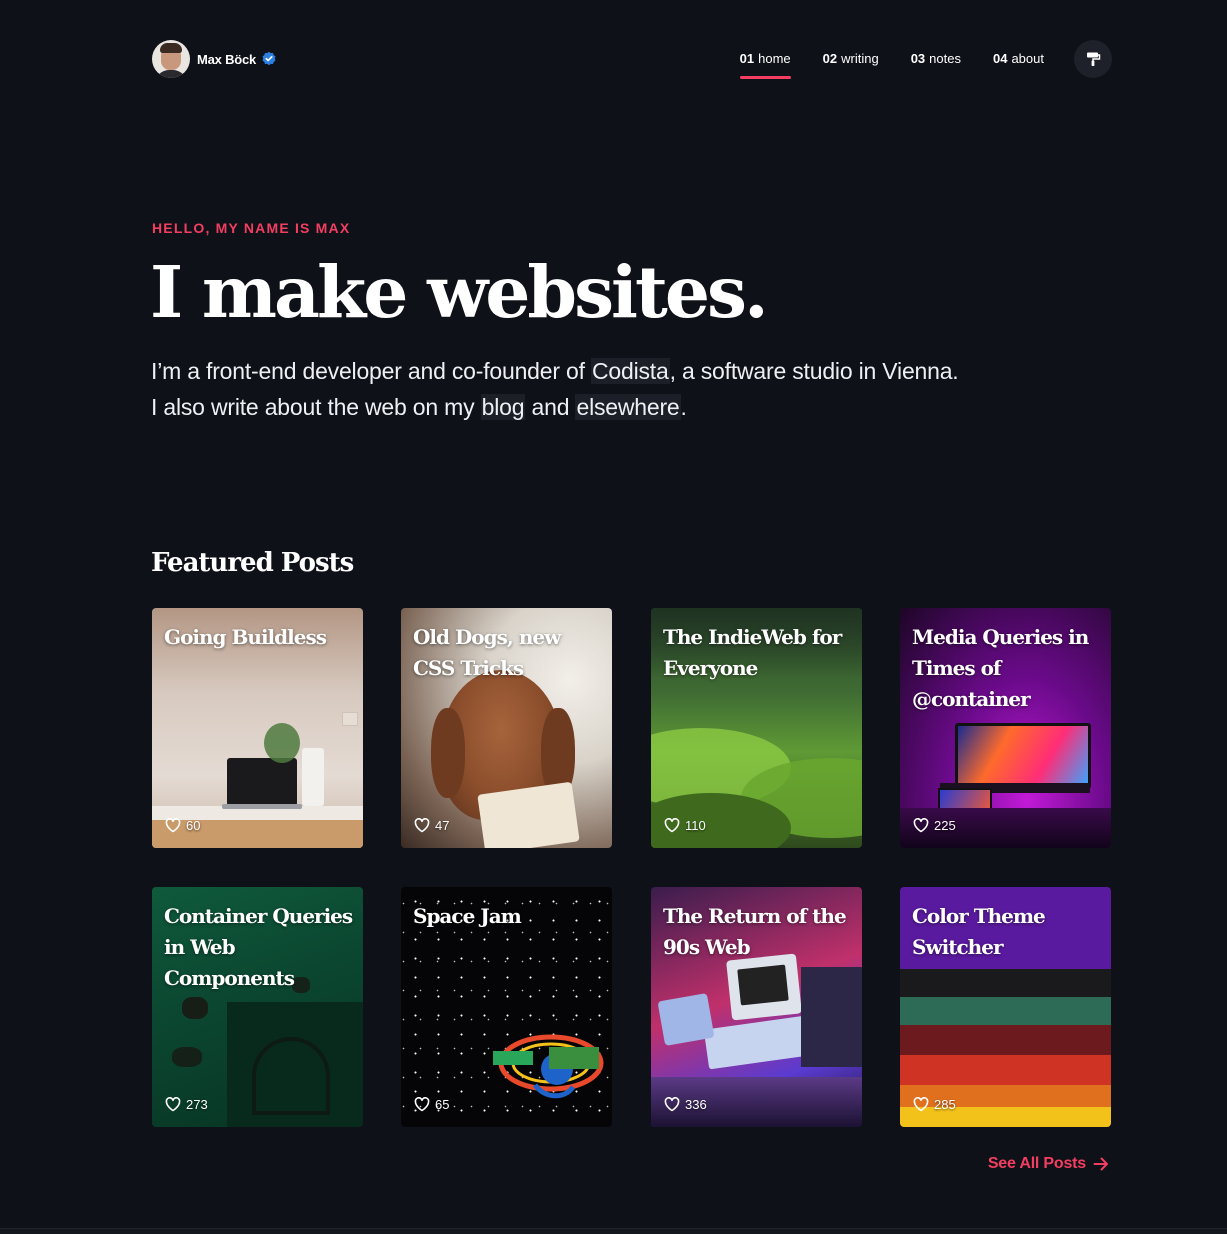 This screenshot has height=1234, width=1227. What do you see at coordinates (752, 652) in the screenshot?
I see `post-title: The IndieWeb for Everyone` at bounding box center [752, 652].